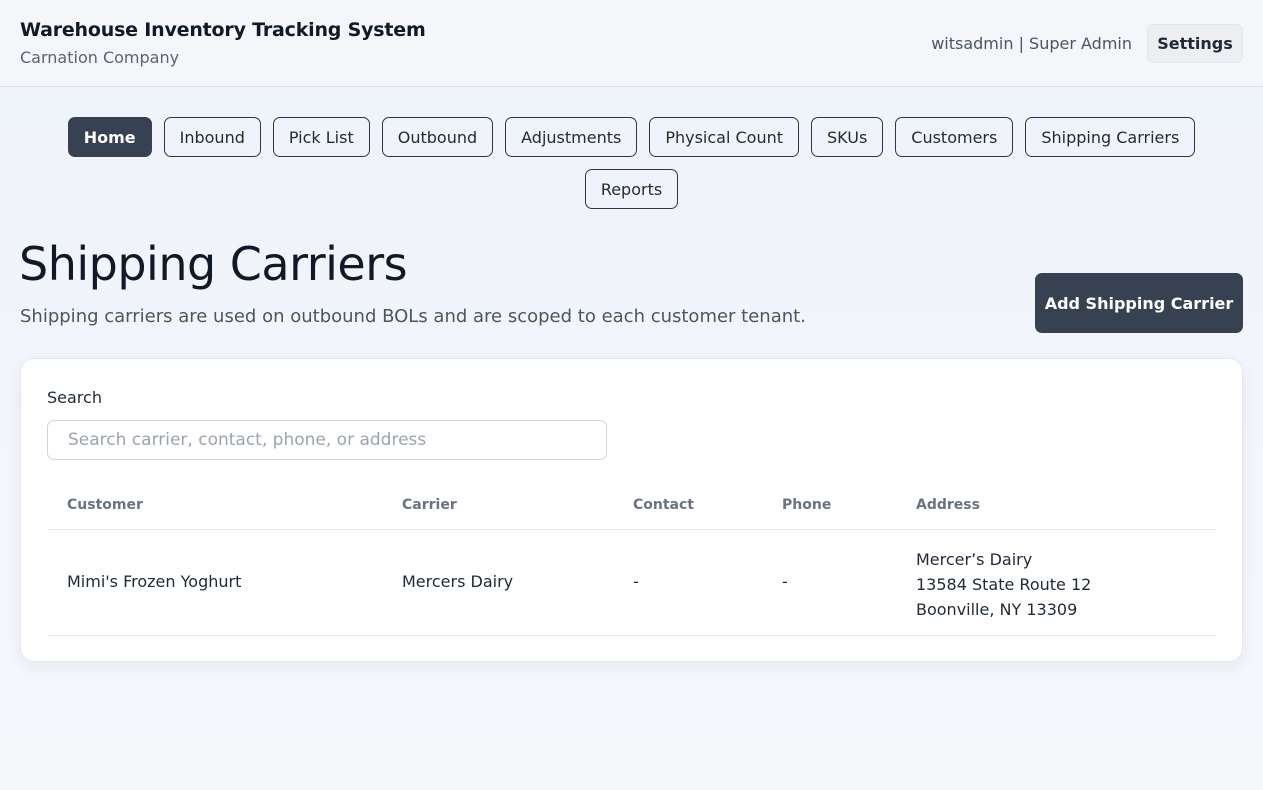  Describe the element at coordinates (223, 30) in the screenshot. I see `app-title: Warehouse Inventory Tracking System` at that location.